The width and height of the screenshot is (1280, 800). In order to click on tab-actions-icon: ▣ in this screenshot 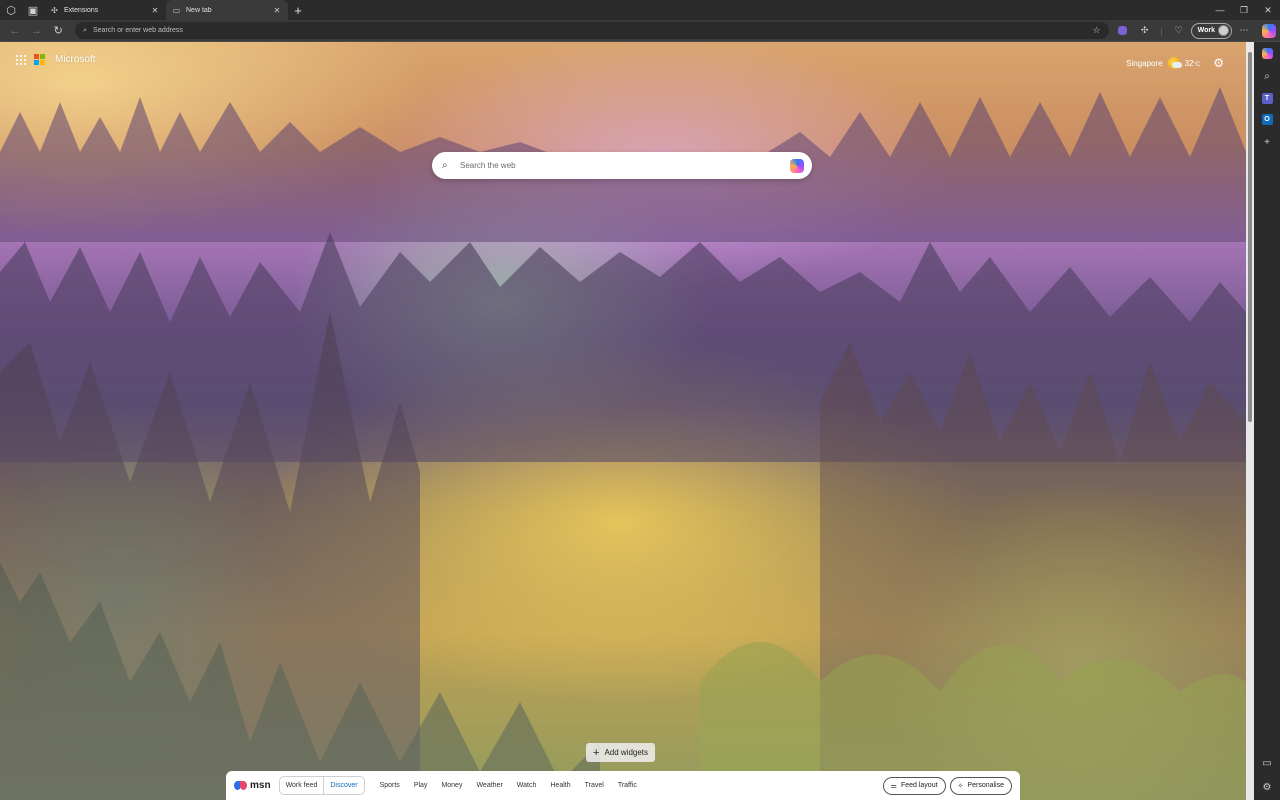, I will do `click(33, 10)`.